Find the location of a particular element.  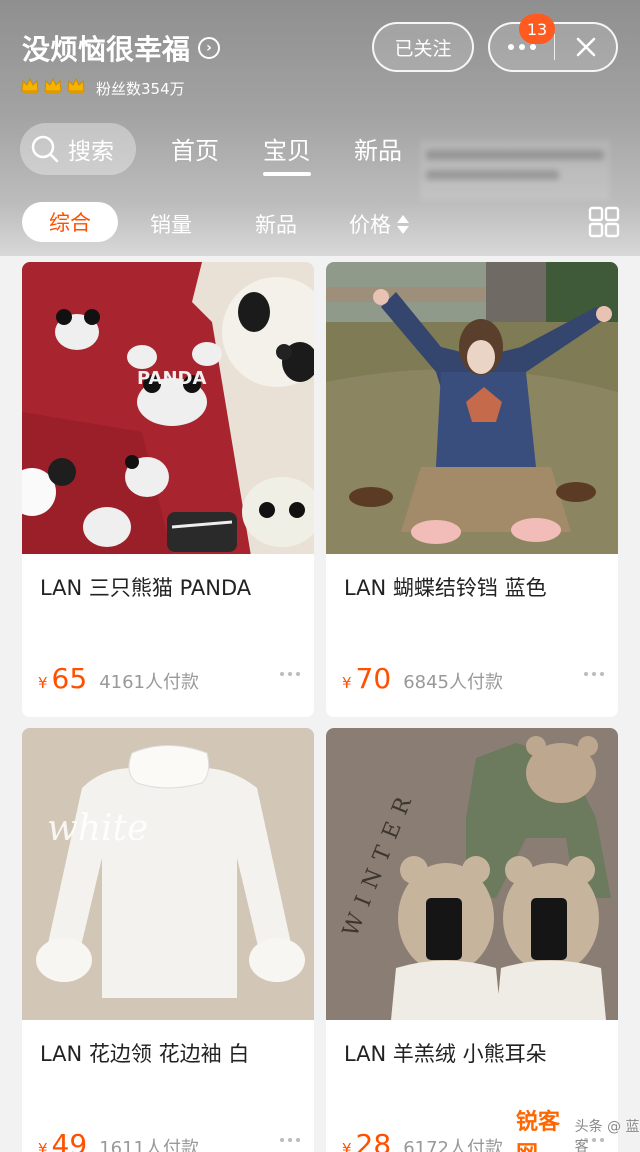

filter-overall: 综合 is located at coordinates (70, 222).